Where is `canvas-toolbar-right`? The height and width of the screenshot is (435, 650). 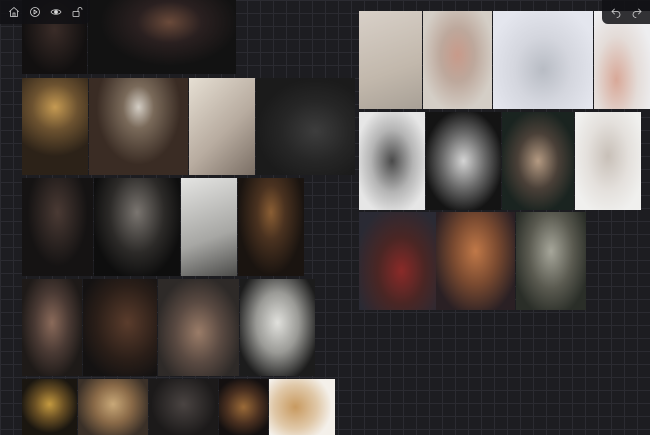 canvas-toolbar-right is located at coordinates (626, 12).